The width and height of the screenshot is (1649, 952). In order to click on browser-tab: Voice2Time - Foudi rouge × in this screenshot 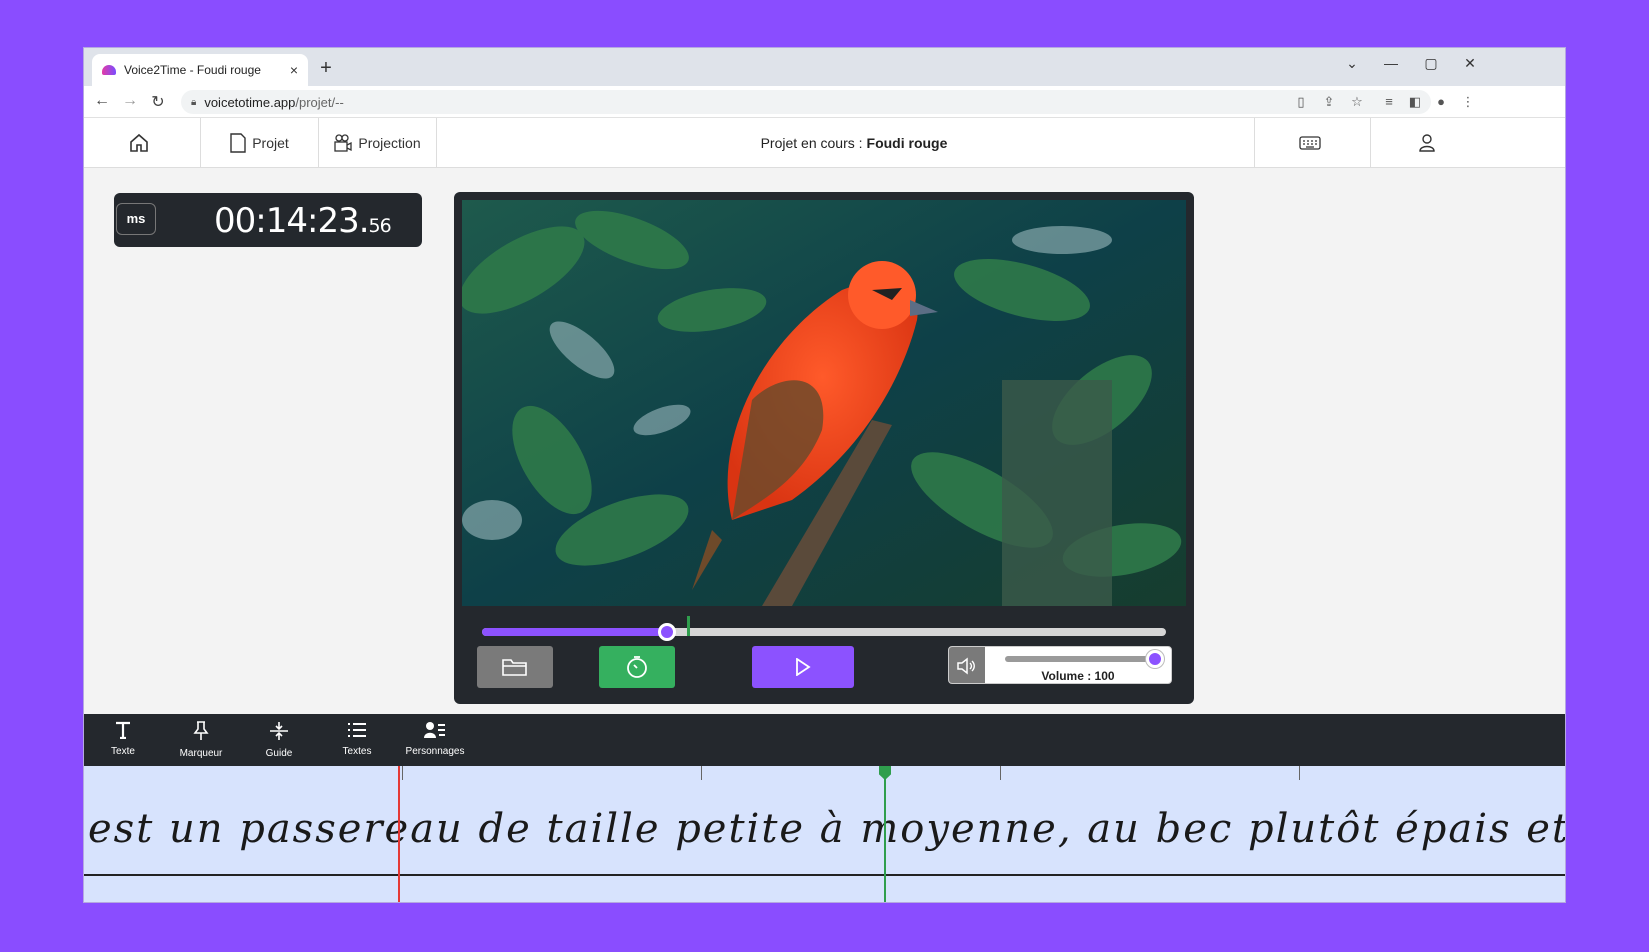, I will do `click(200, 70)`.